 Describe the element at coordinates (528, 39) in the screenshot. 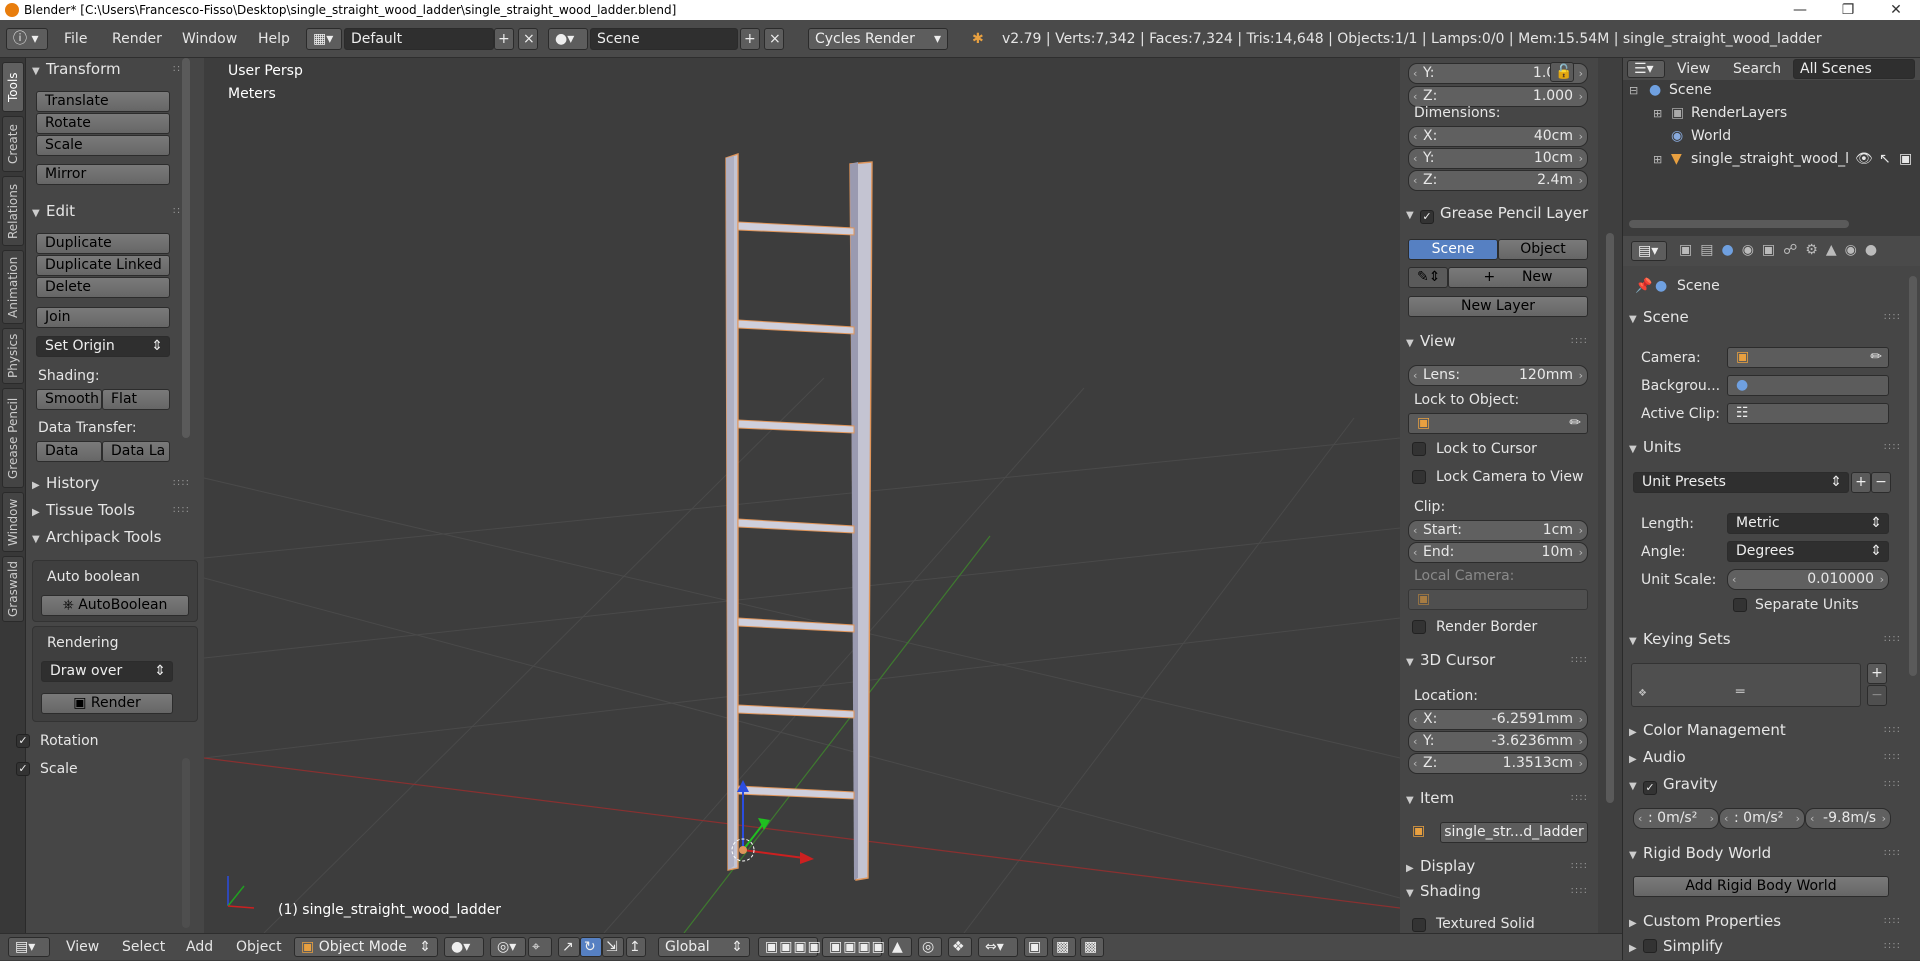

I see `remove-screen-icon: ×` at that location.